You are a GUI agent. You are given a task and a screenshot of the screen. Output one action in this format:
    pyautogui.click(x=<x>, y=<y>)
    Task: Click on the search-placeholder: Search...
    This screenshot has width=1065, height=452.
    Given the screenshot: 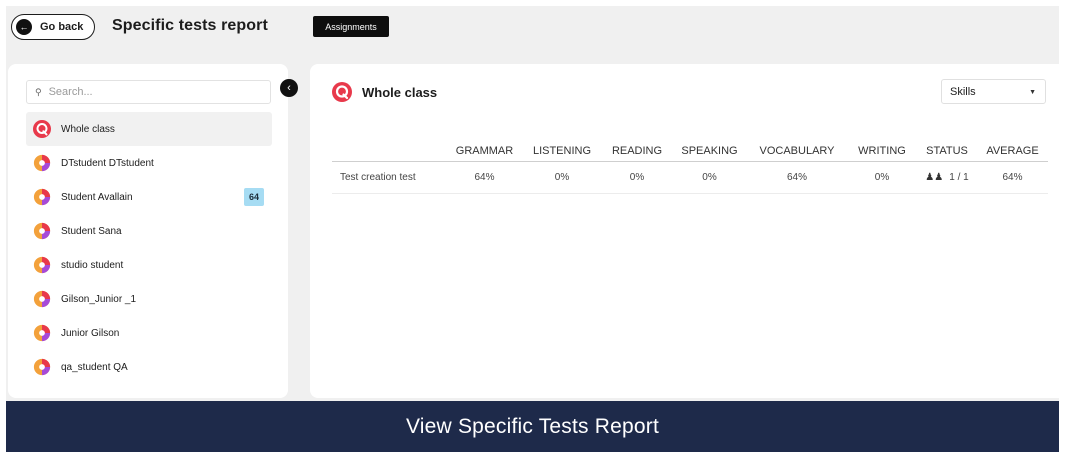 What is the action you would take?
    pyautogui.click(x=70, y=92)
    